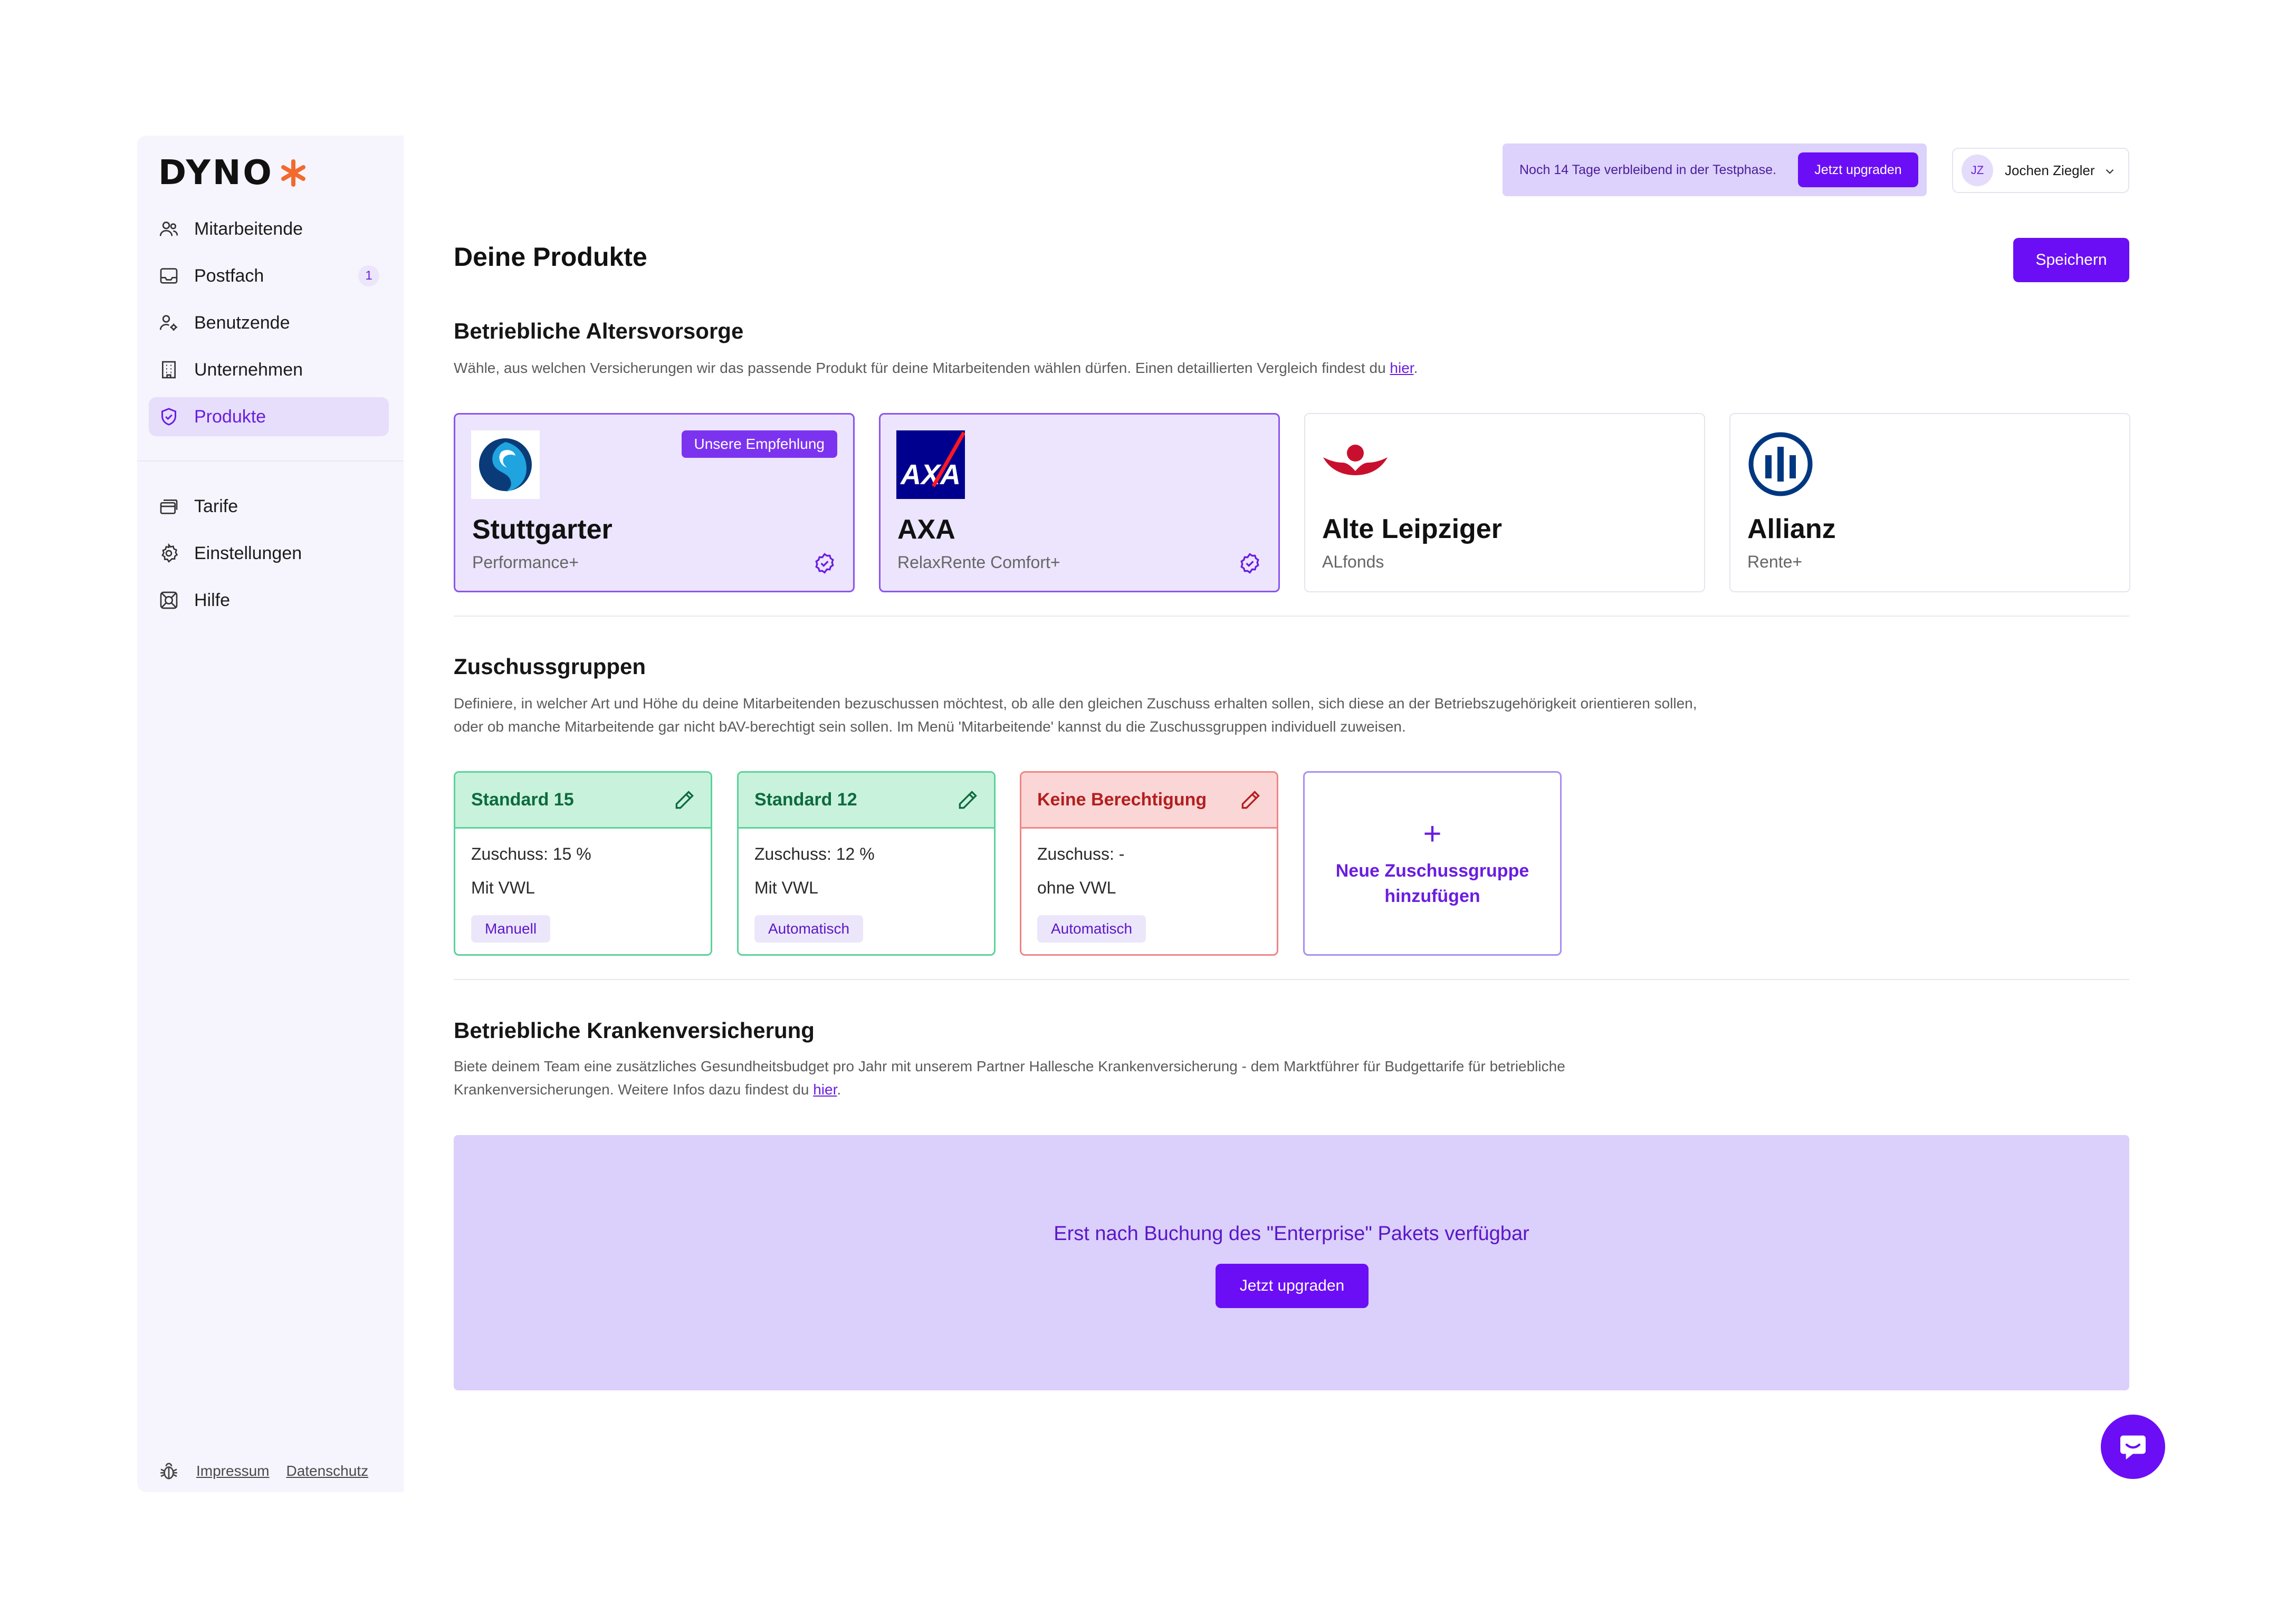  Describe the element at coordinates (599, 331) in the screenshot. I see `bav-section-title: Betriebliche Altersvorsorge` at that location.